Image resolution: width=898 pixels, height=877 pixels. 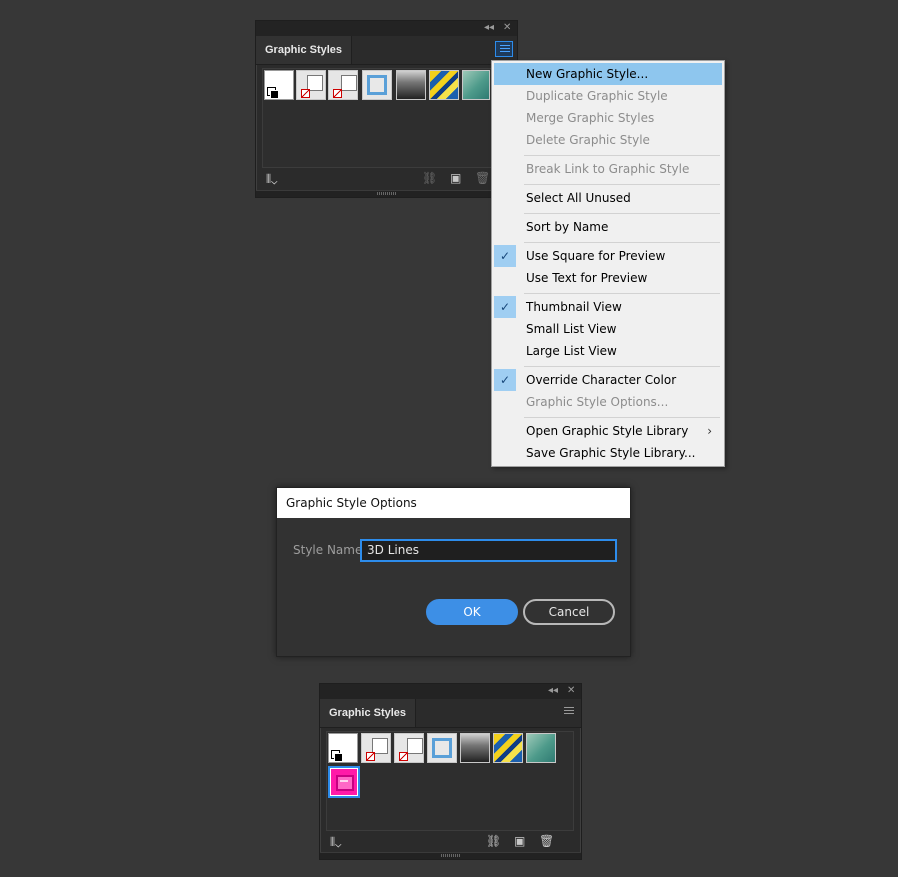 What do you see at coordinates (608, 140) in the screenshot?
I see `menu-item-delete-graphic-style: Delete Graphic Style` at bounding box center [608, 140].